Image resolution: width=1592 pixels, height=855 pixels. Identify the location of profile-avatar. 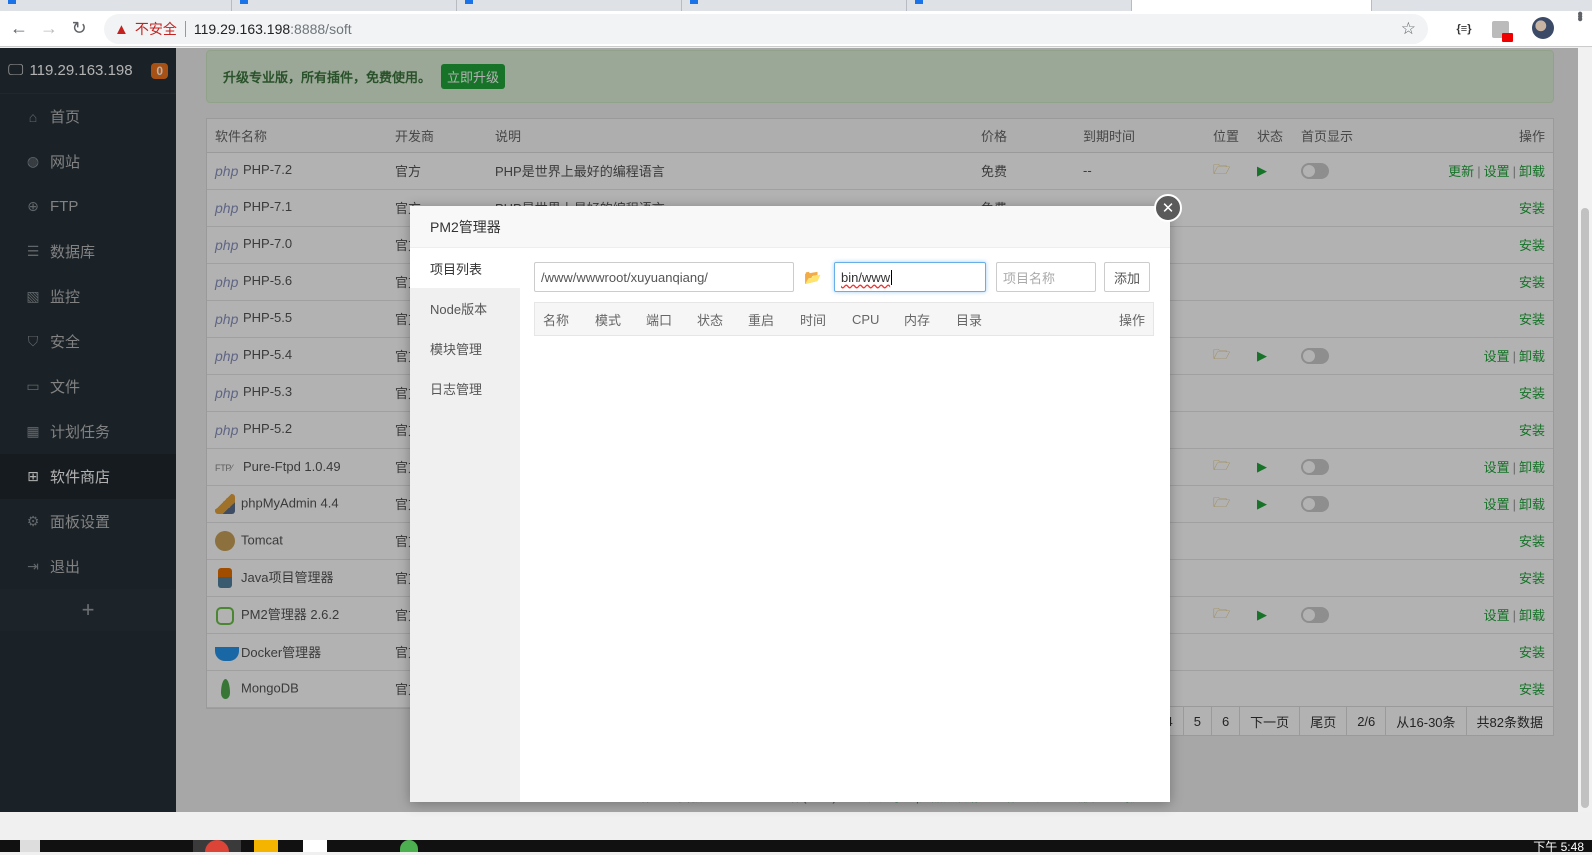
(1543, 28).